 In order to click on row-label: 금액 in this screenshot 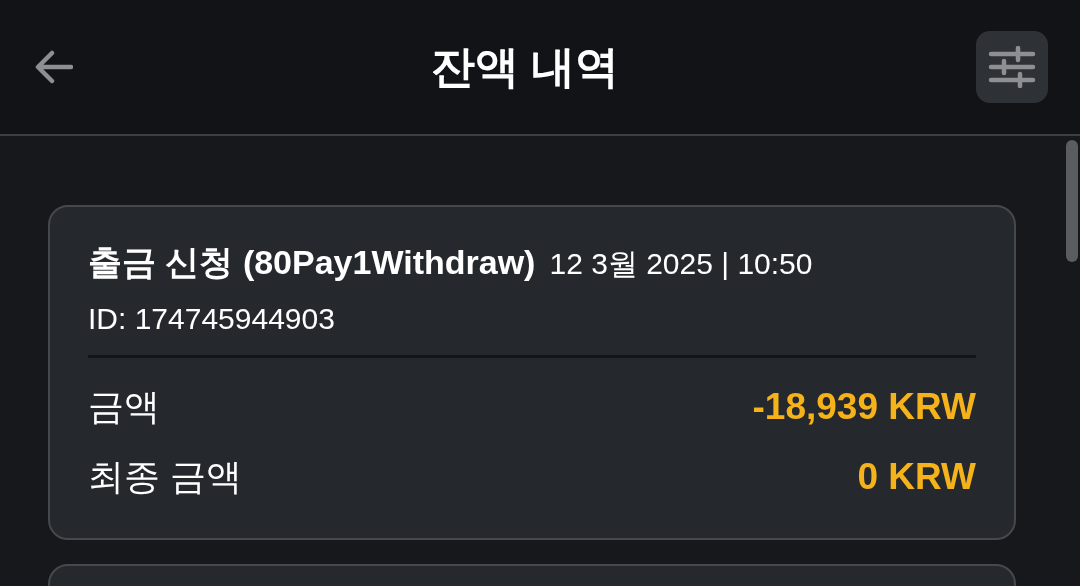, I will do `click(124, 407)`.